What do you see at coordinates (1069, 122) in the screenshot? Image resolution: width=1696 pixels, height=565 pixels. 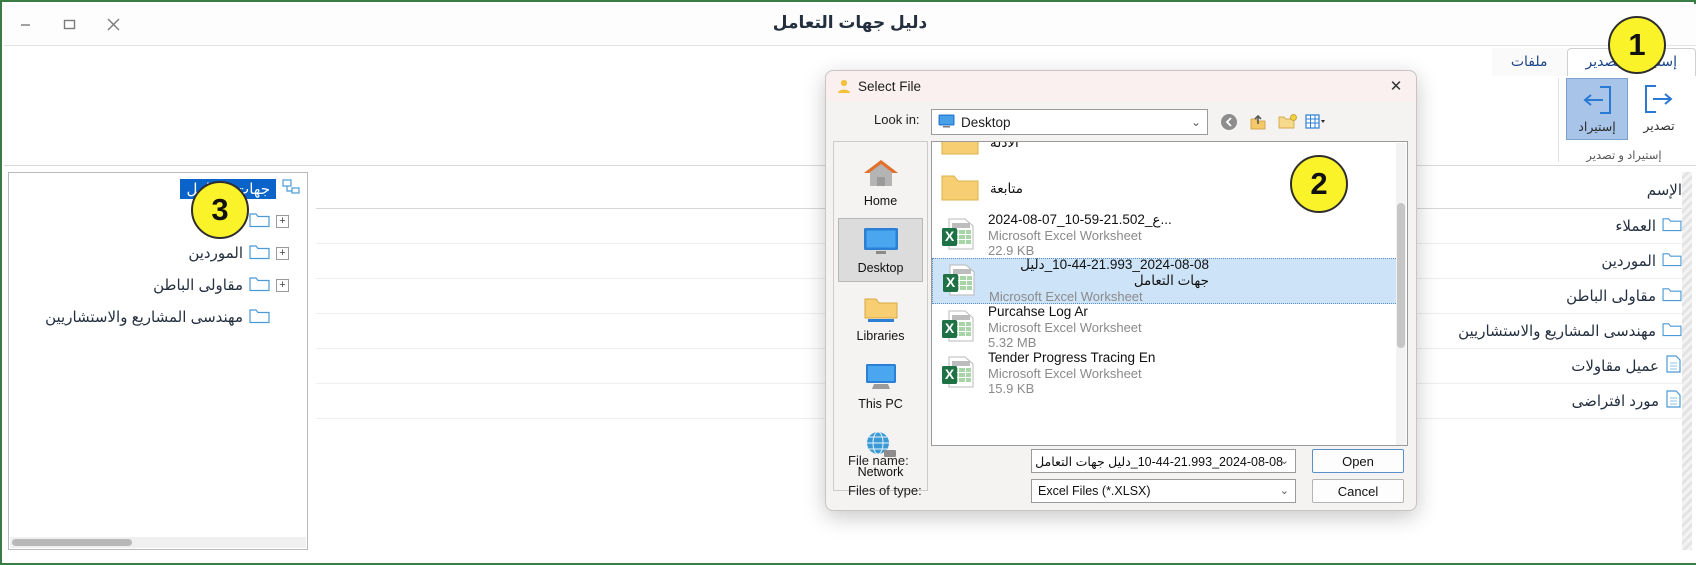 I see `look-in-combobox: Desktop ⌄` at bounding box center [1069, 122].